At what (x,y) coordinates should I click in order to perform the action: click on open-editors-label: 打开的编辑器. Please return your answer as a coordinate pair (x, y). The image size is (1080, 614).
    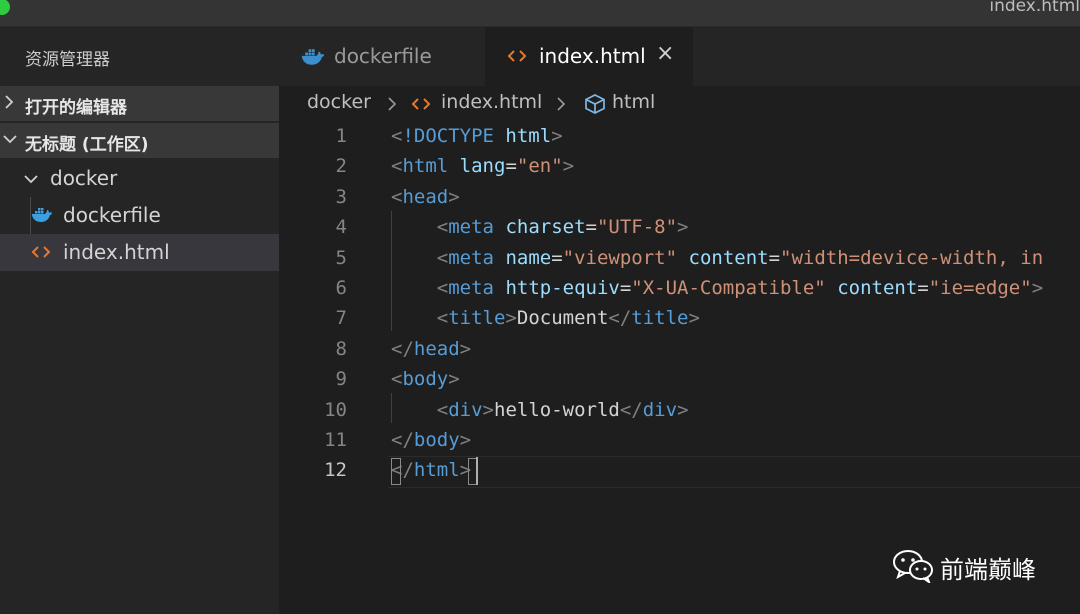
    Looking at the image, I should click on (76, 108).